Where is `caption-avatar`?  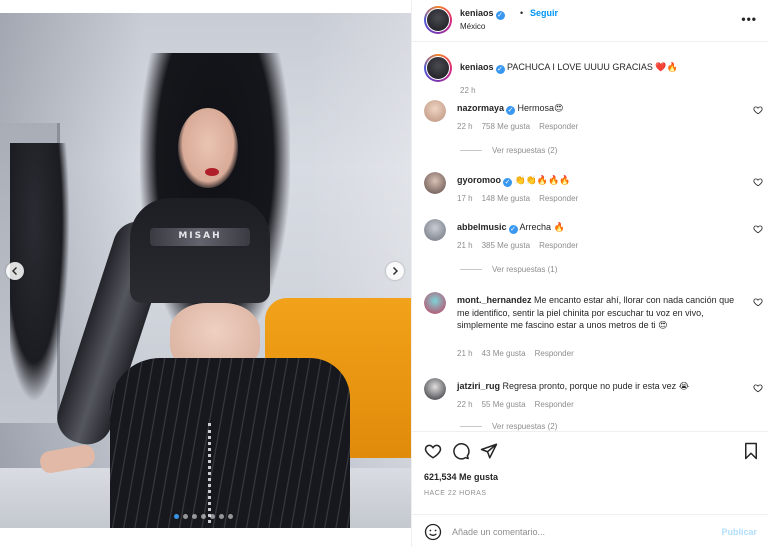
caption-avatar is located at coordinates (438, 68).